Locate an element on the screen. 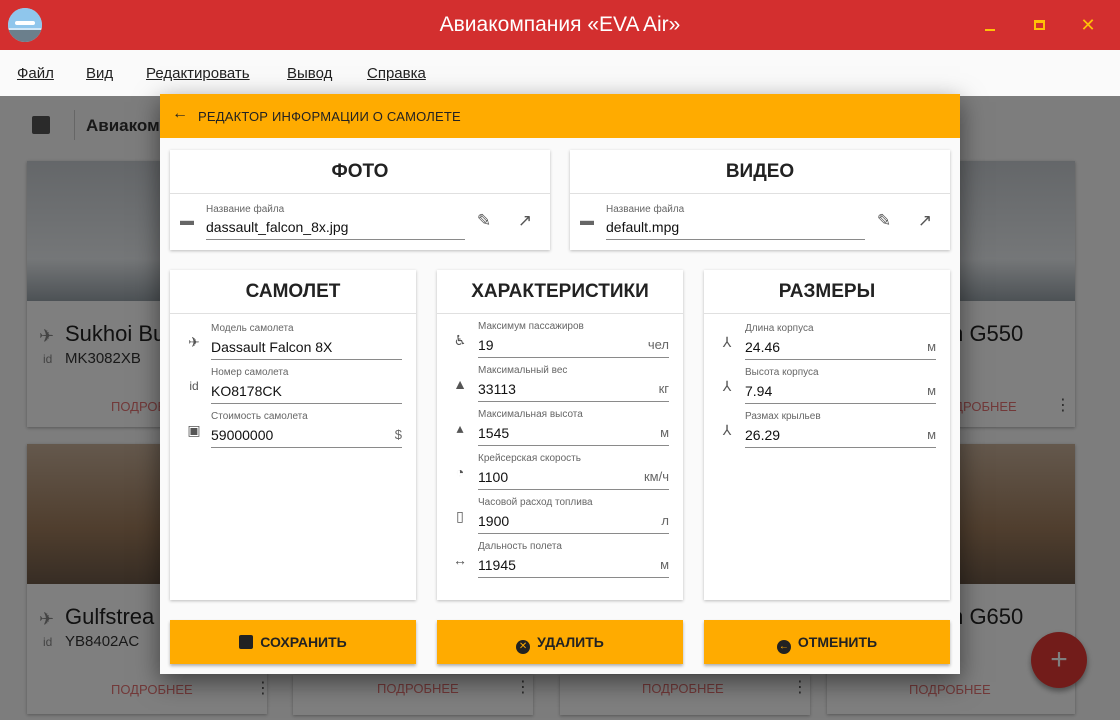 The height and width of the screenshot is (720, 1120). price-label: Стоимость самолета is located at coordinates (259, 416).